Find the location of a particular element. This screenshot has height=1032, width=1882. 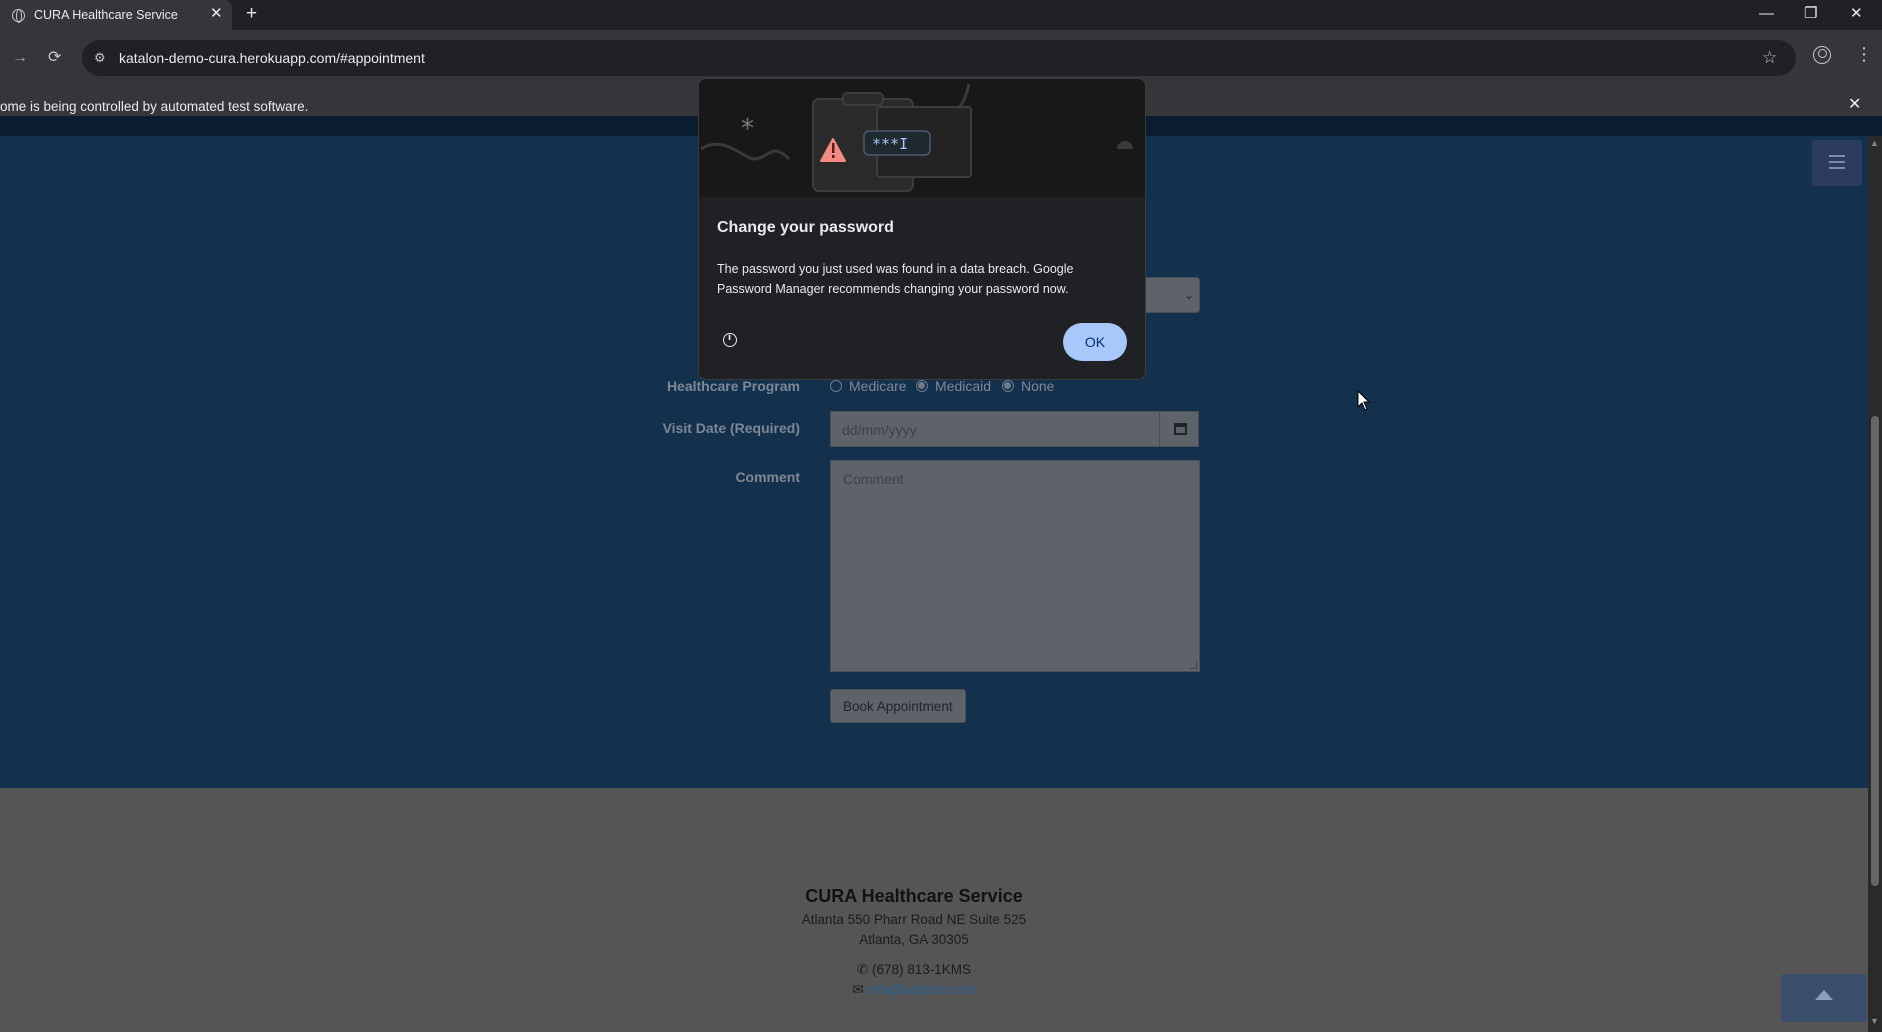

page-scrollbar: ▲ ▼ is located at coordinates (1875, 584).